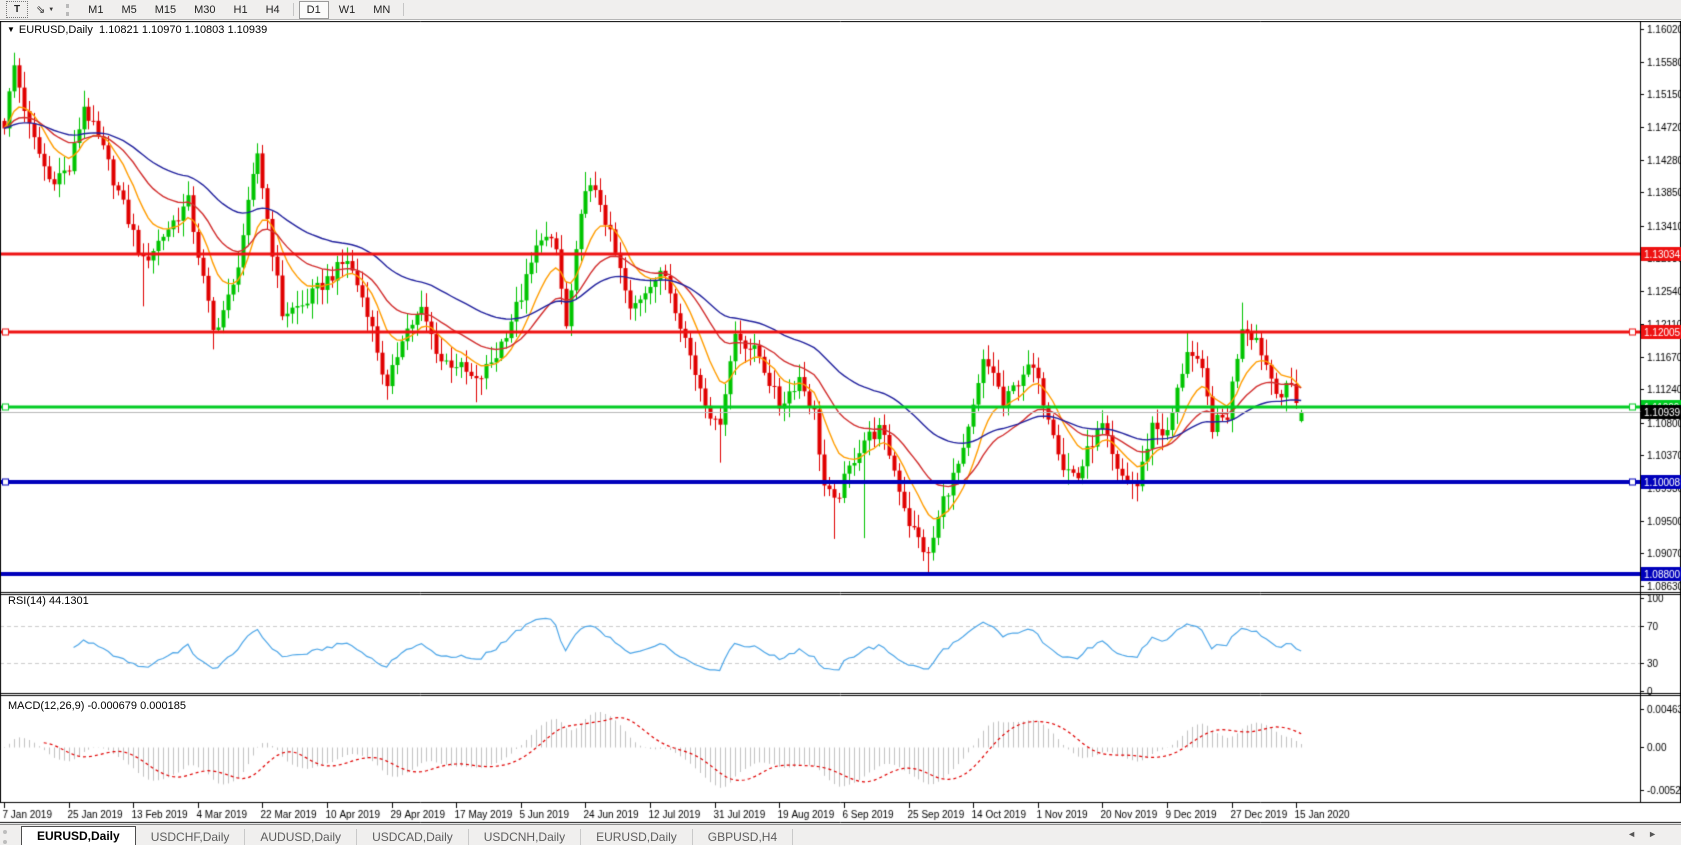 Image resolution: width=1681 pixels, height=845 pixels. What do you see at coordinates (1637, 834) in the screenshot?
I see `tab-scroll-left-icon: ◄` at bounding box center [1637, 834].